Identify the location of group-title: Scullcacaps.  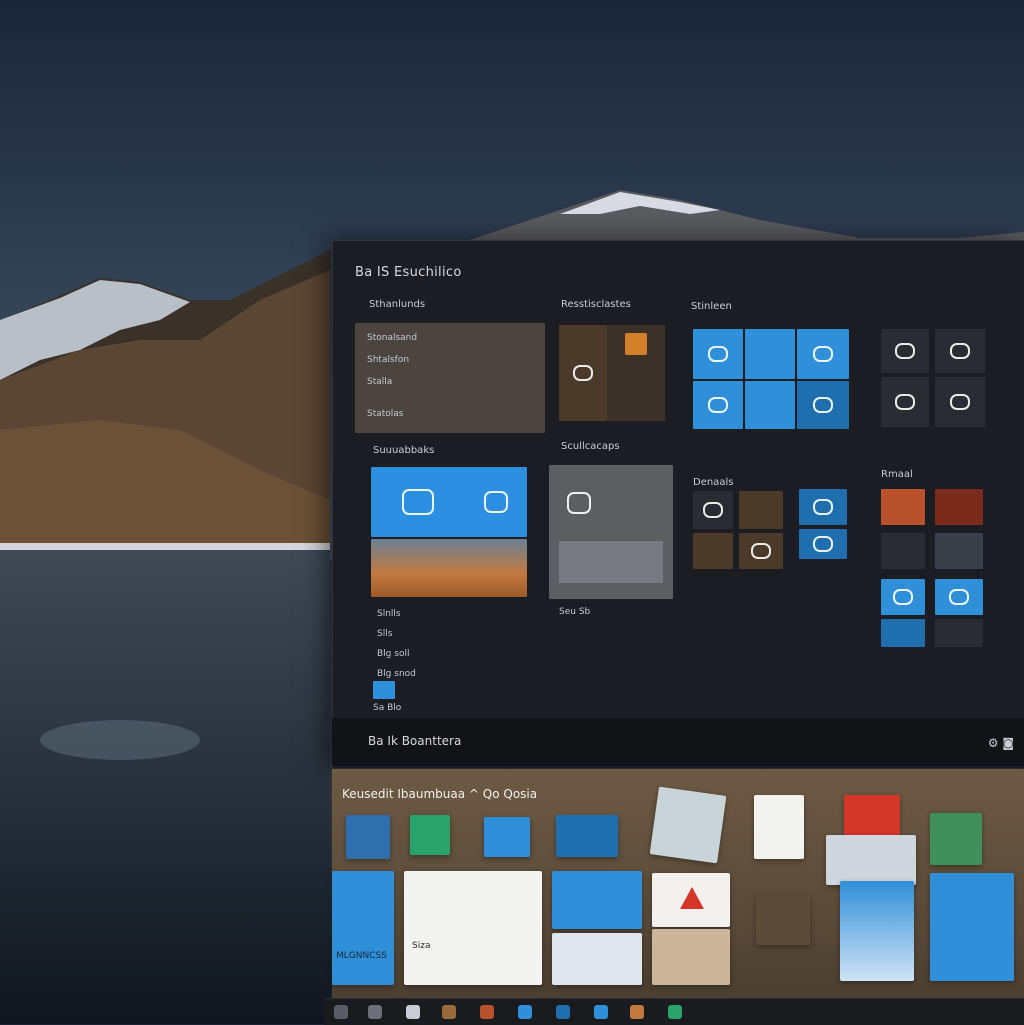
(590, 446).